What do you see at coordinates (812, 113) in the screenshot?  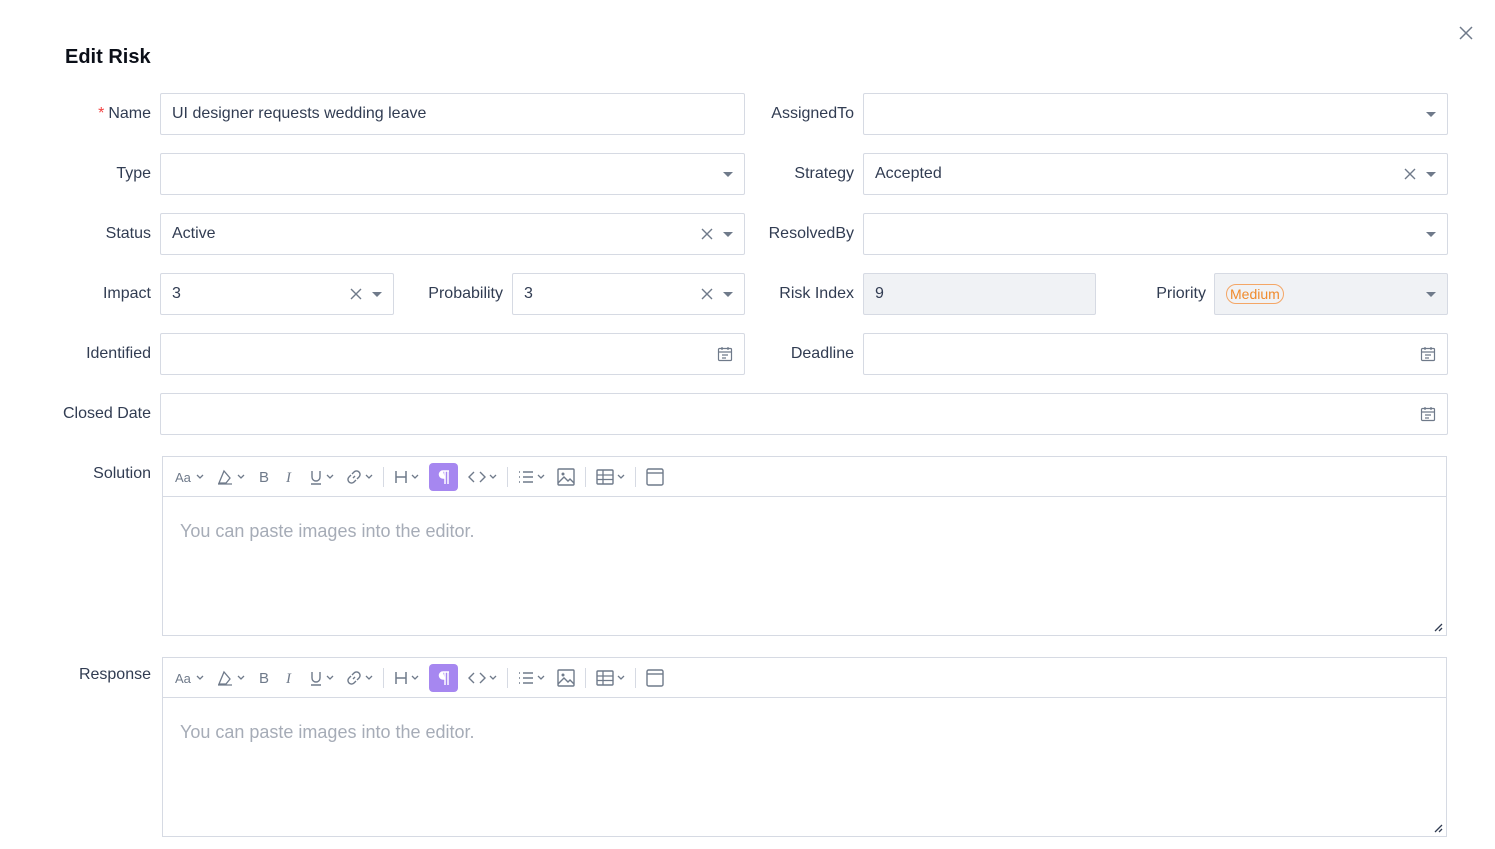 I see `assigned-to-label: AssignedTo` at bounding box center [812, 113].